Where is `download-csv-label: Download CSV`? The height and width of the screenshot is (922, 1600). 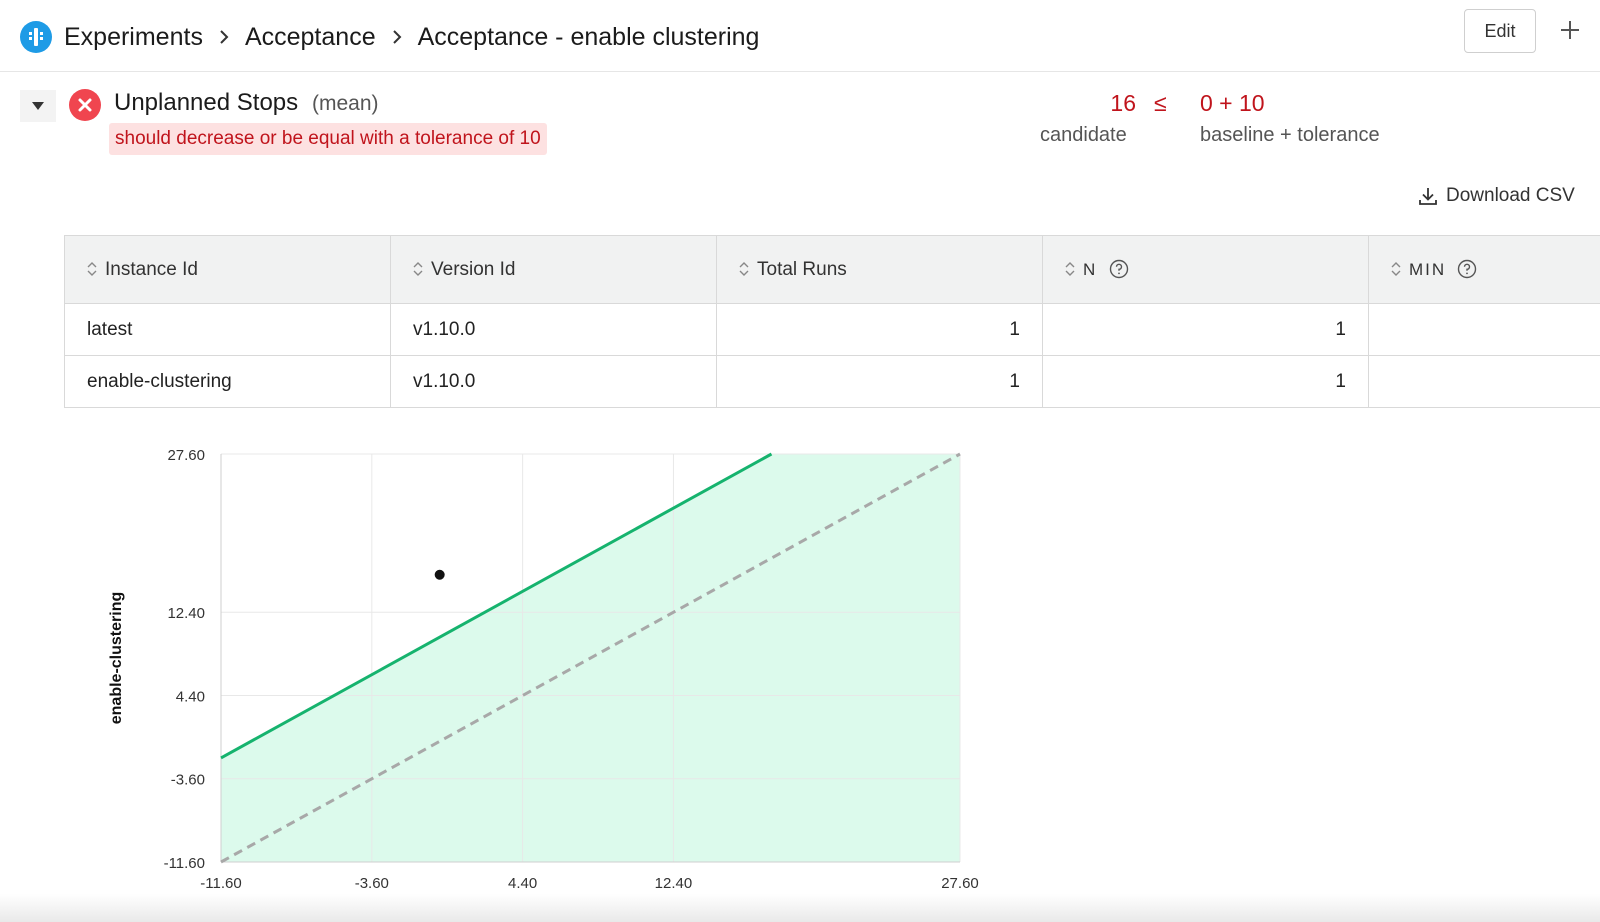
download-csv-label: Download CSV is located at coordinates (1510, 195).